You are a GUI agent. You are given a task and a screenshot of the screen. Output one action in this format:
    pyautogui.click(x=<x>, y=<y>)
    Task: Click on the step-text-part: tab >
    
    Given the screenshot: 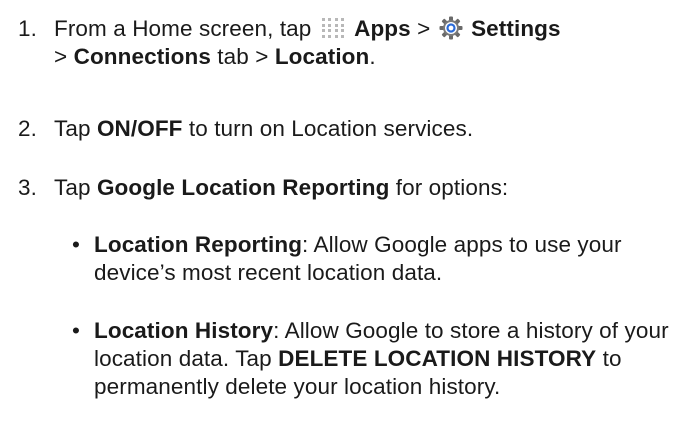 What is the action you would take?
    pyautogui.click(x=242, y=56)
    